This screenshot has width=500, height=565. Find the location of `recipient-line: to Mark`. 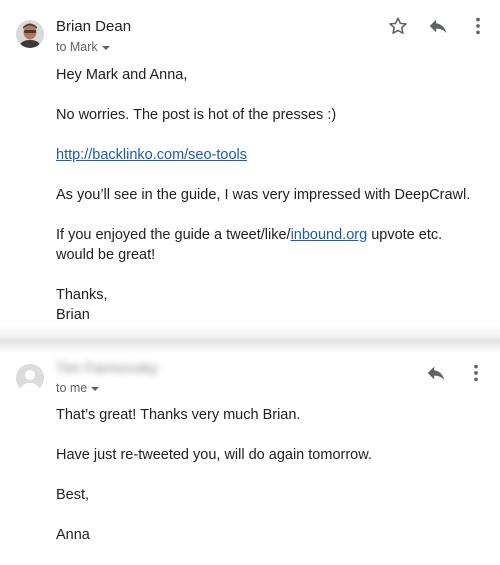

recipient-line: to Mark is located at coordinates (77, 47).